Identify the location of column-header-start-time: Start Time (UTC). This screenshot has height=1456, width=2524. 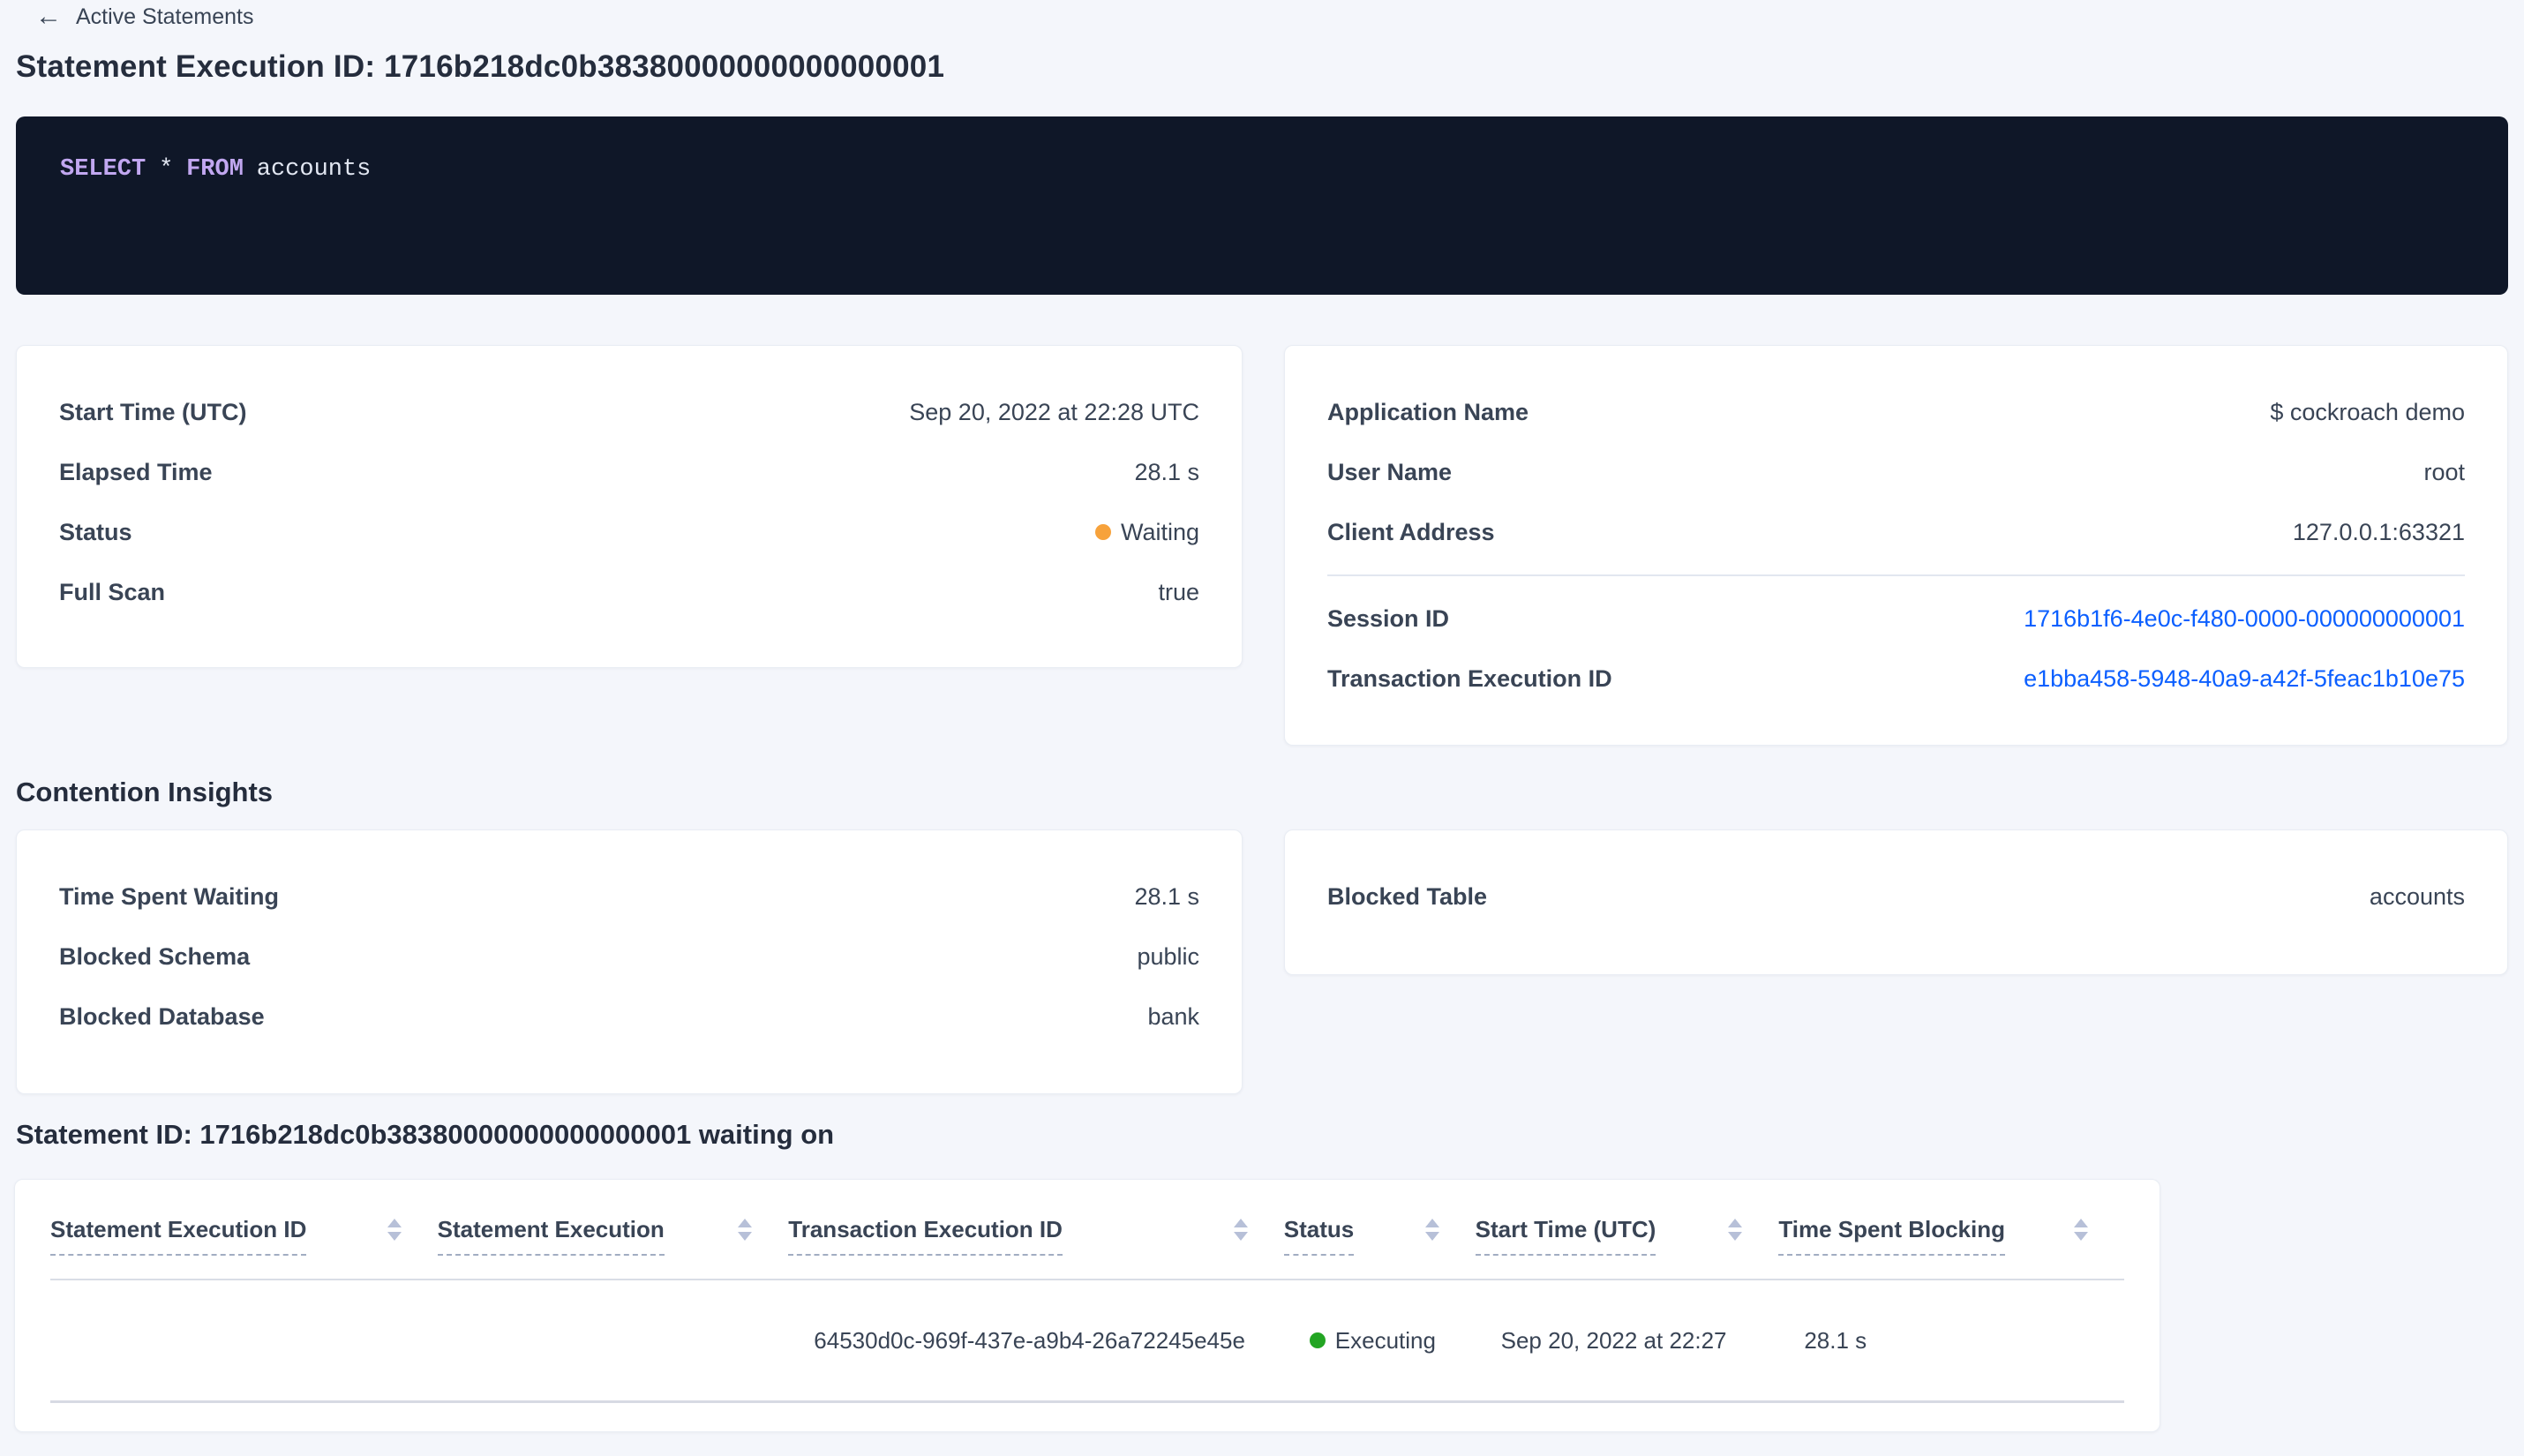
(1627, 1229).